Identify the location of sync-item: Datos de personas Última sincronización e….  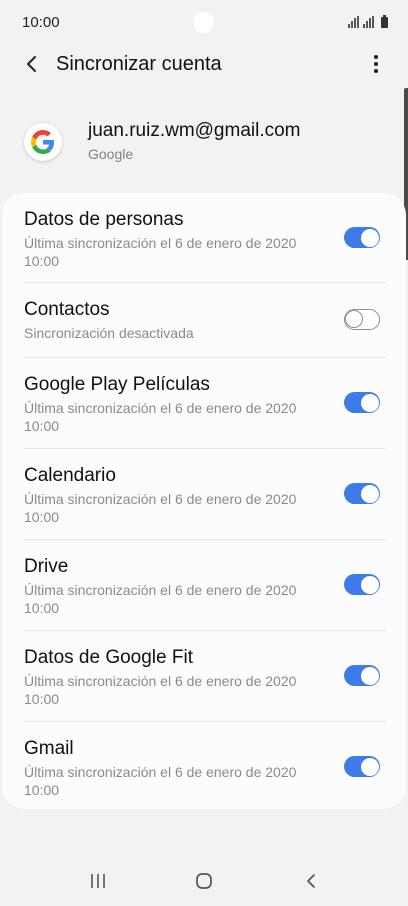
(205, 238).